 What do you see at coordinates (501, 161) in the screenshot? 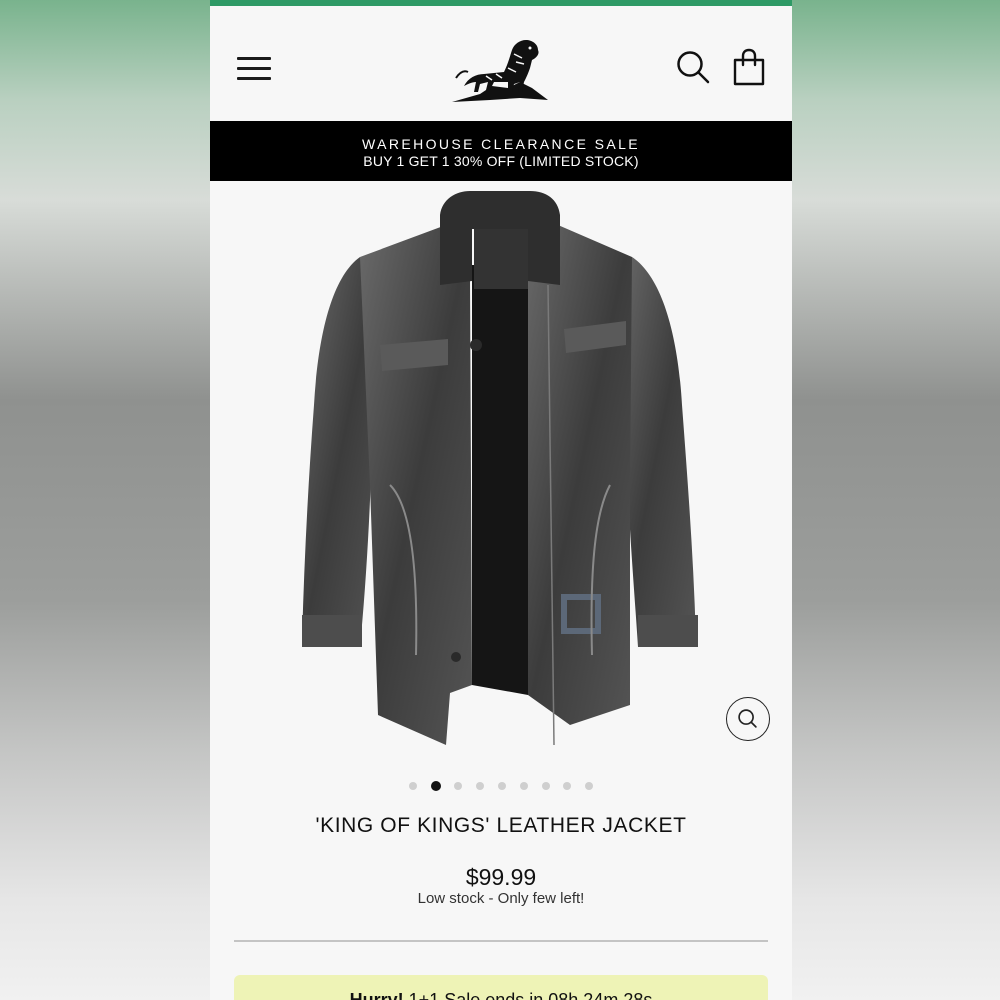
I see `announcement-subtitle: BUY 1 GET 1 30% OFF (LIMITED STOCK)` at bounding box center [501, 161].